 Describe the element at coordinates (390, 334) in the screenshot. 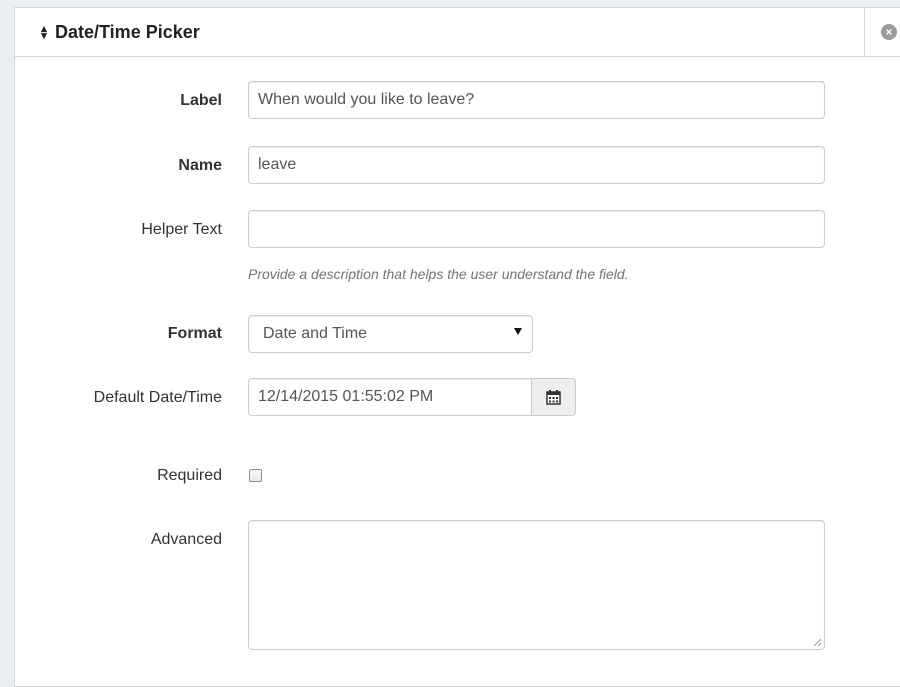

I see `format-select: Date and Time` at that location.